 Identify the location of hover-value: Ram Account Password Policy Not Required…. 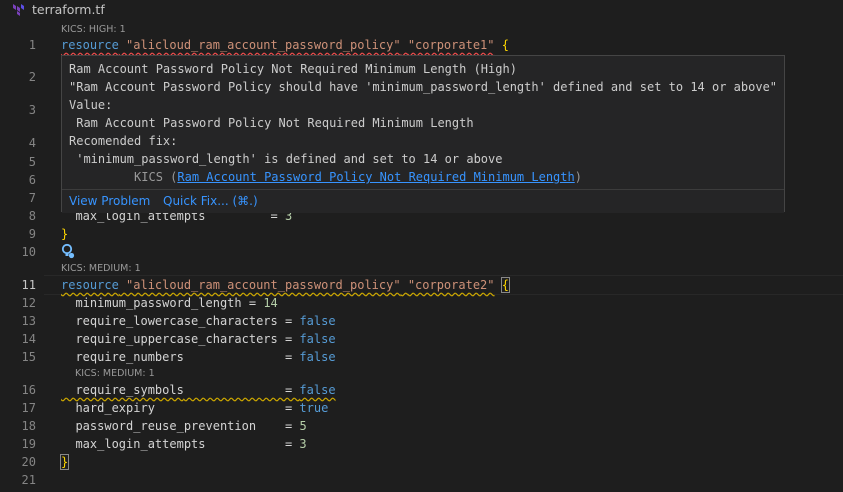
(271, 123).